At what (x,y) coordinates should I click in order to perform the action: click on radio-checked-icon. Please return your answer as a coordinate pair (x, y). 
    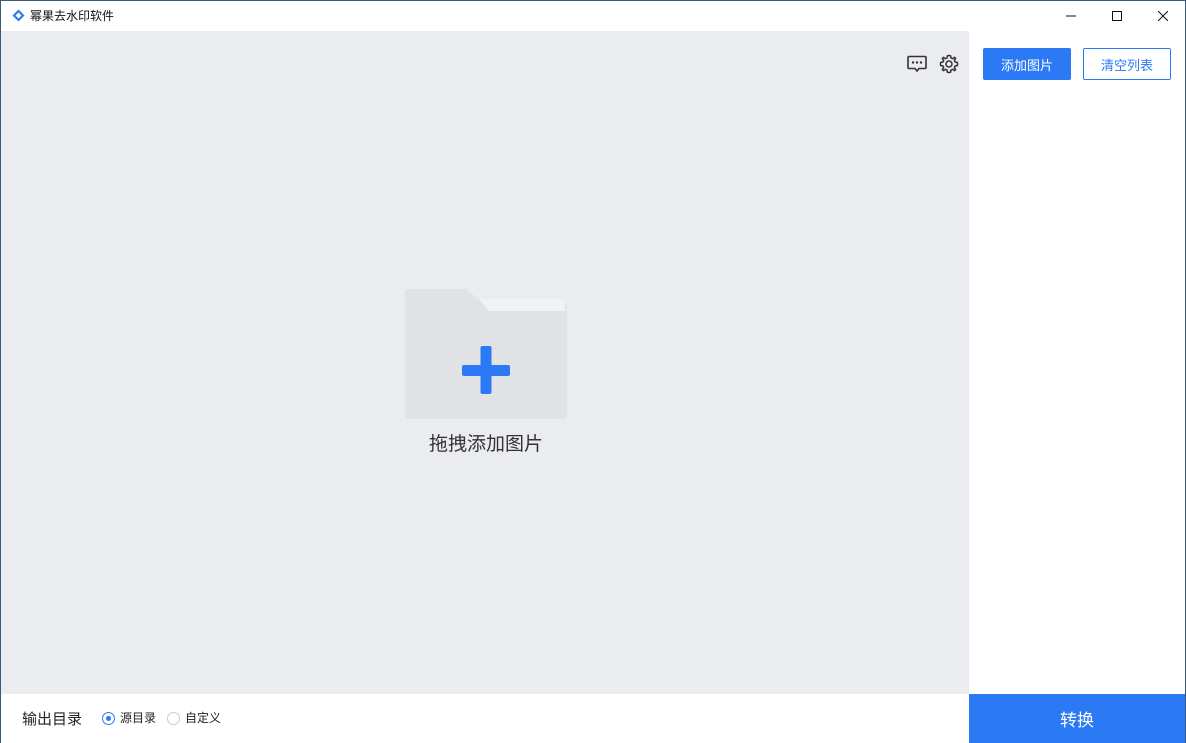
    Looking at the image, I should click on (108, 718).